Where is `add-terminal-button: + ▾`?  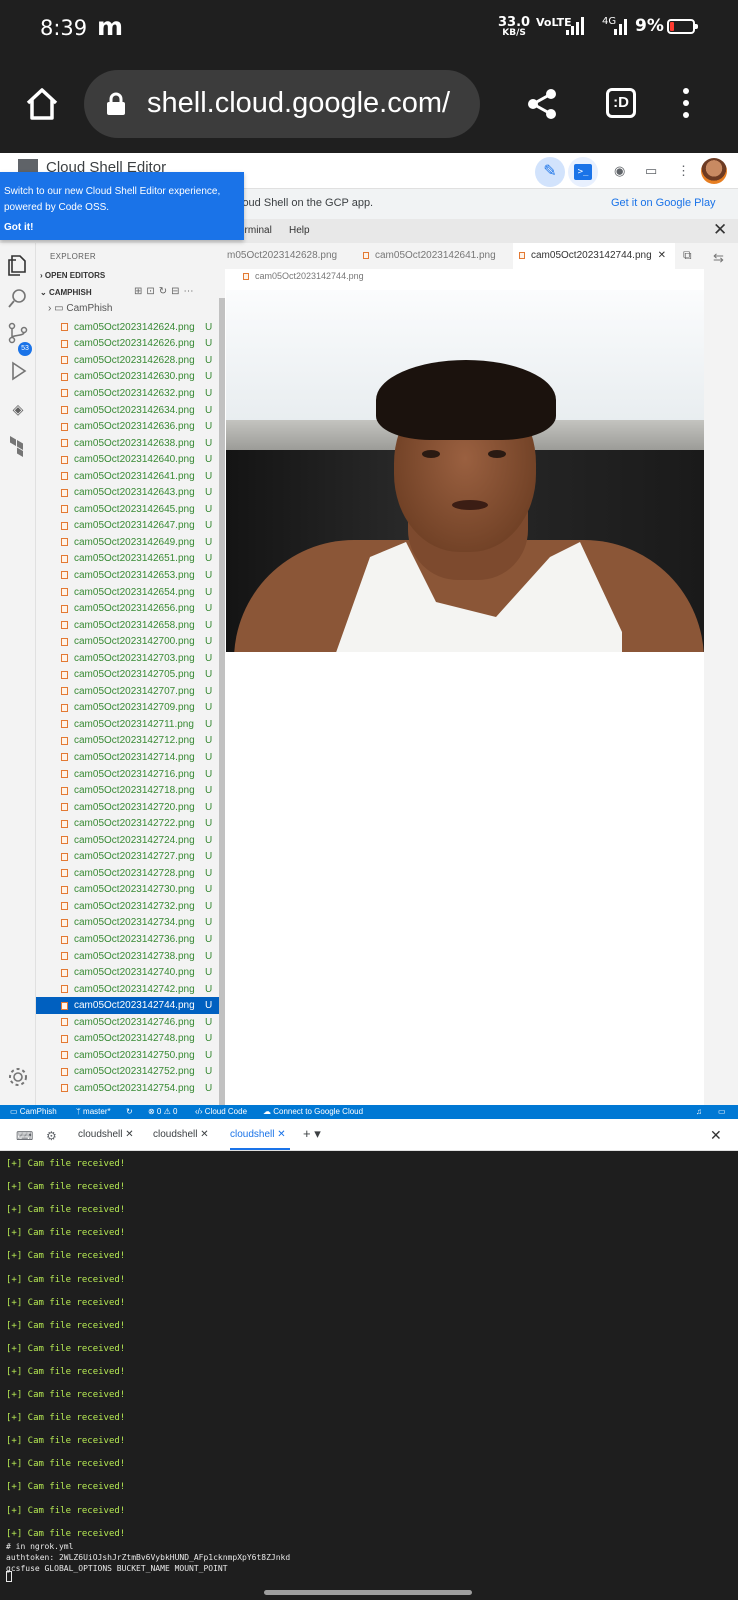 add-terminal-button: + ▾ is located at coordinates (312, 1134).